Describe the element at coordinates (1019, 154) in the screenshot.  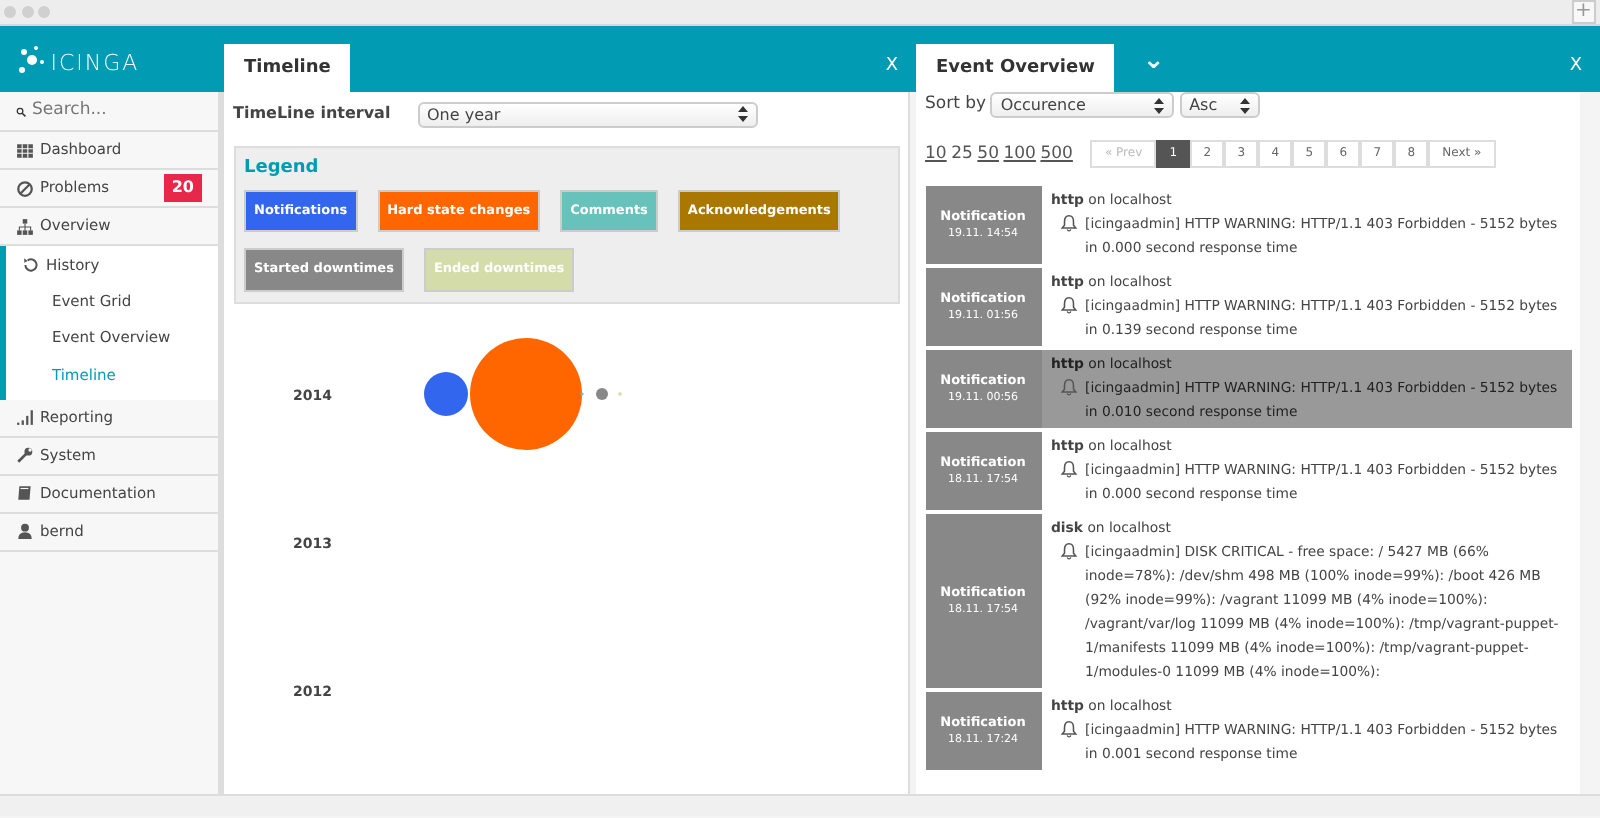
I see `page-size-link: 100` at that location.